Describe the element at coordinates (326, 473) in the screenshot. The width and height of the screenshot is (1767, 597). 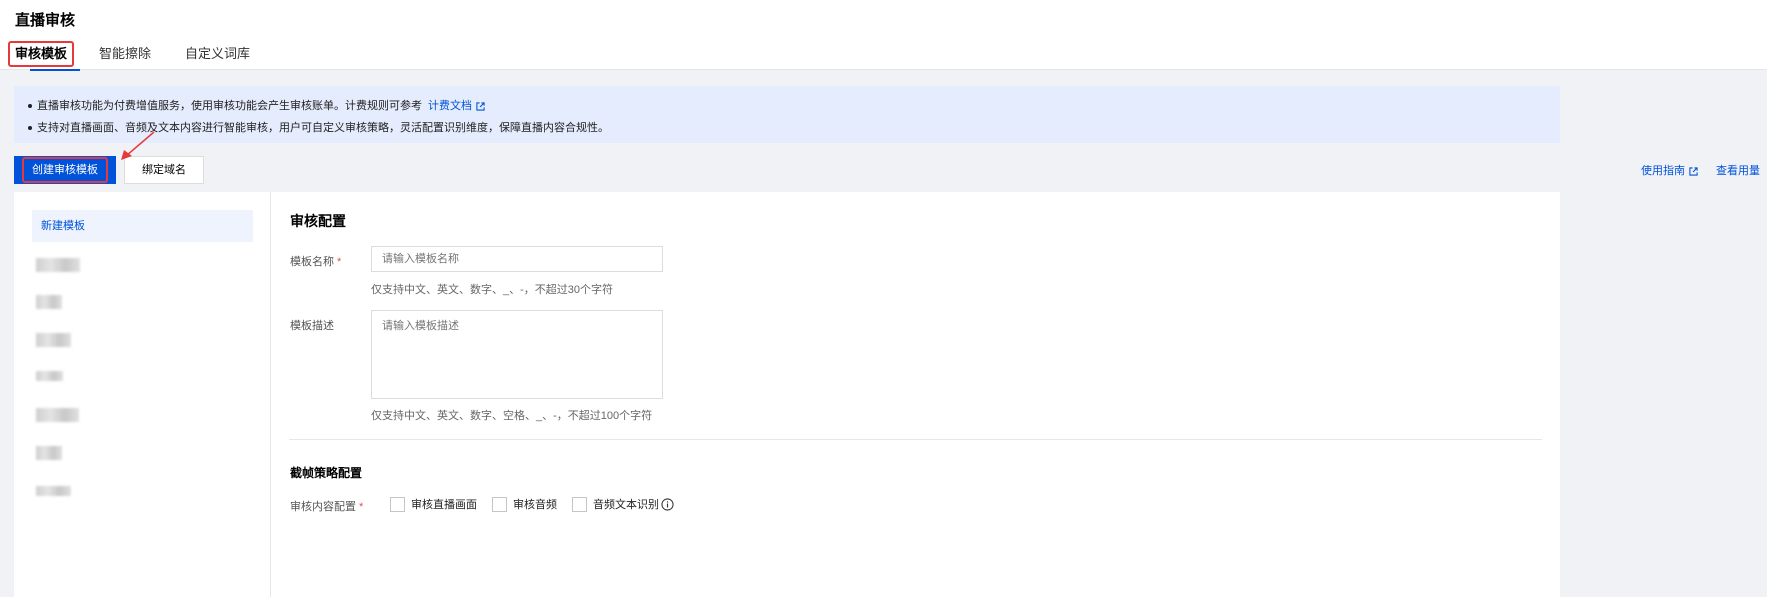
I see `frame-strategy-title: 截帧策略配置` at that location.